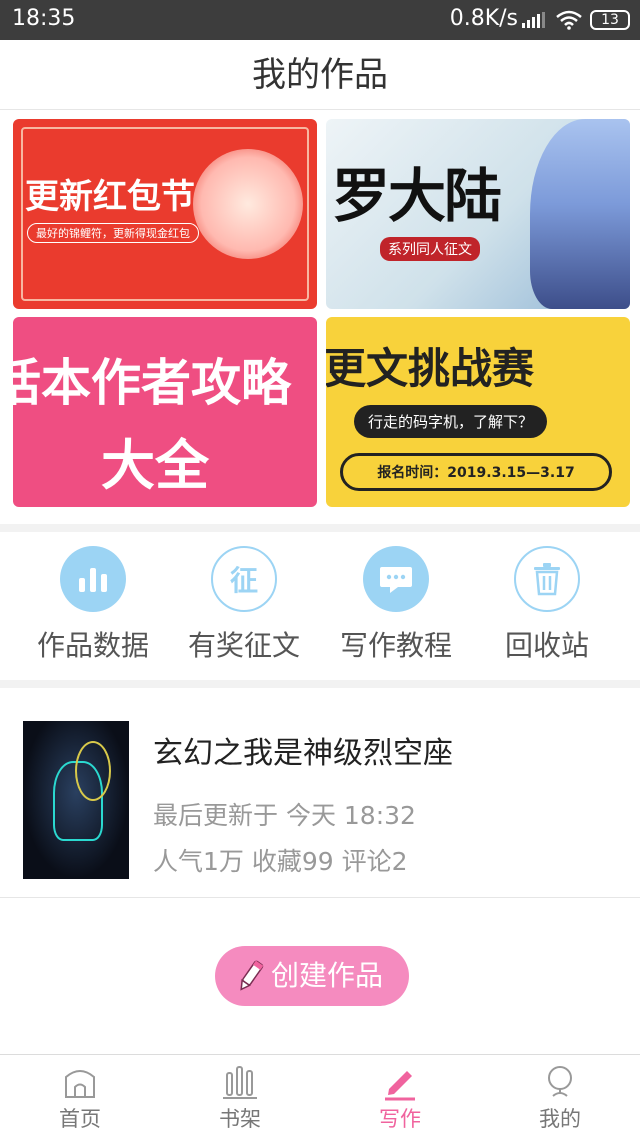 This screenshot has width=640, height=1138. I want to click on banner-subtitle: 最好的锦鲤符，更新得现金红包, so click(113, 233).